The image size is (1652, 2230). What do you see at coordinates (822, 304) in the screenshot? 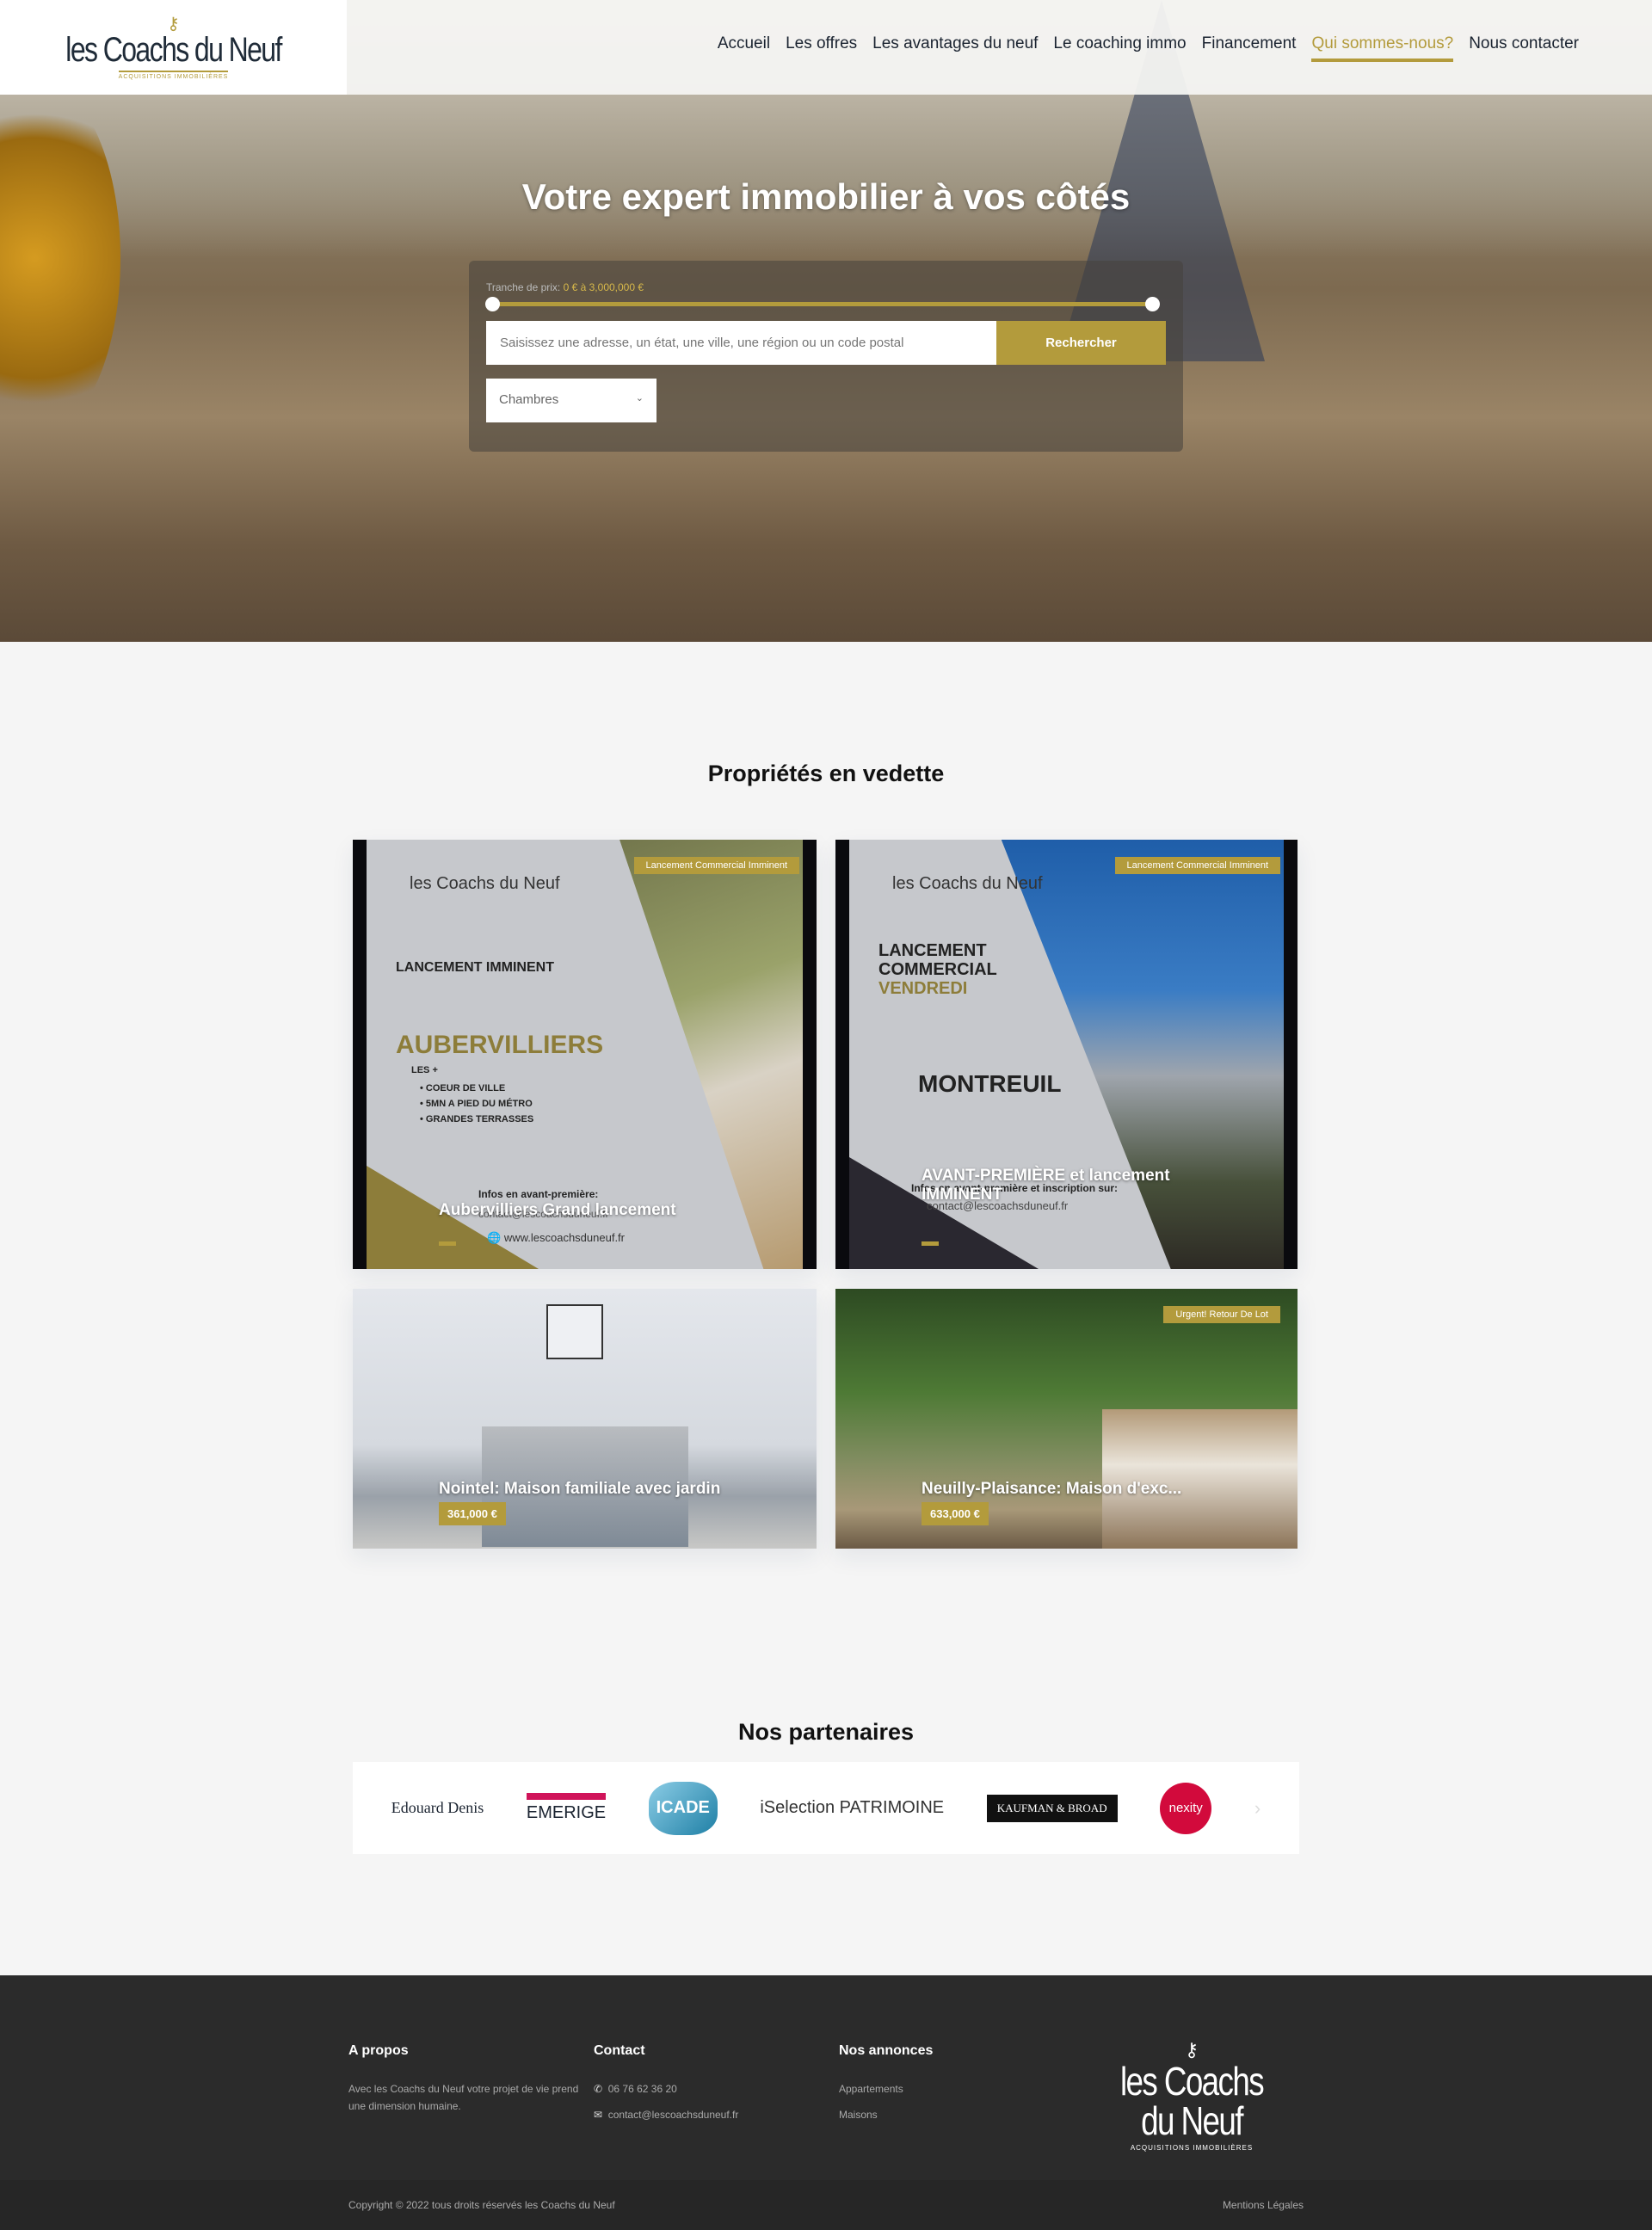
I see `price-slider` at bounding box center [822, 304].